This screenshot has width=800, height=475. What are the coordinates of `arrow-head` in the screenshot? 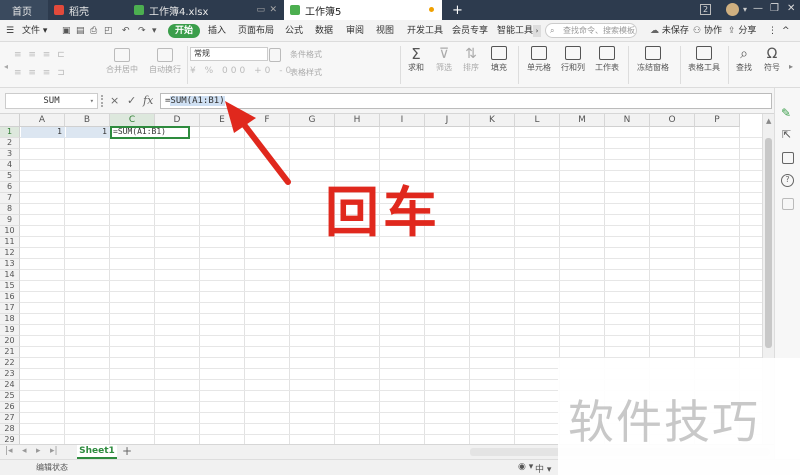 It's located at (240, 117).